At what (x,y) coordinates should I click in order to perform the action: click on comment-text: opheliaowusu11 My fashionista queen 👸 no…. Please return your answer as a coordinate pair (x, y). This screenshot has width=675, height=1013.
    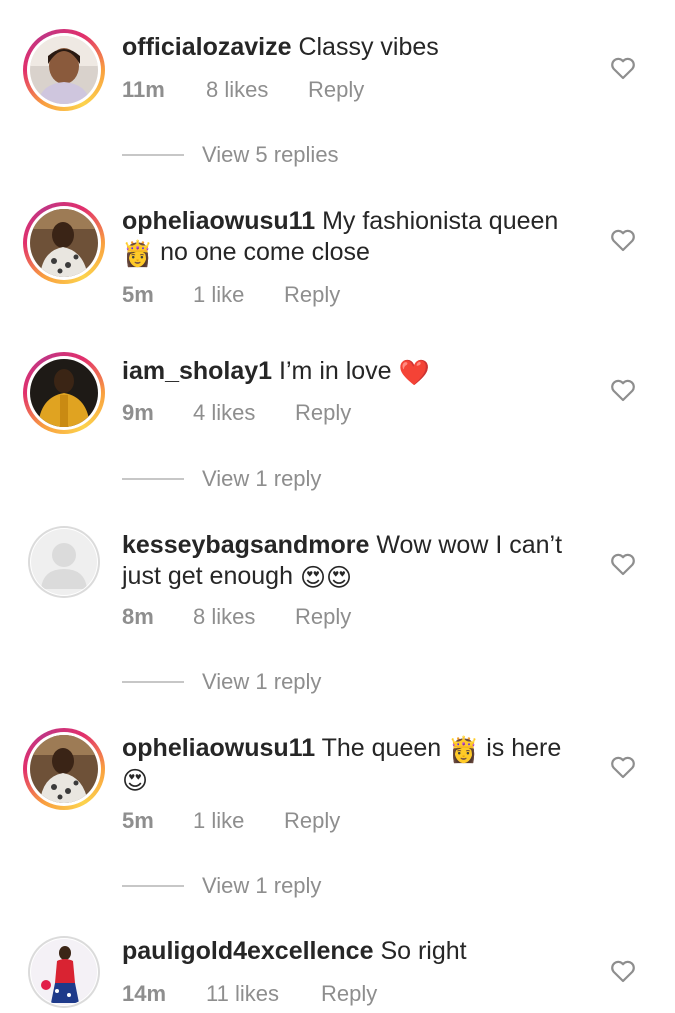
    Looking at the image, I should click on (352, 237).